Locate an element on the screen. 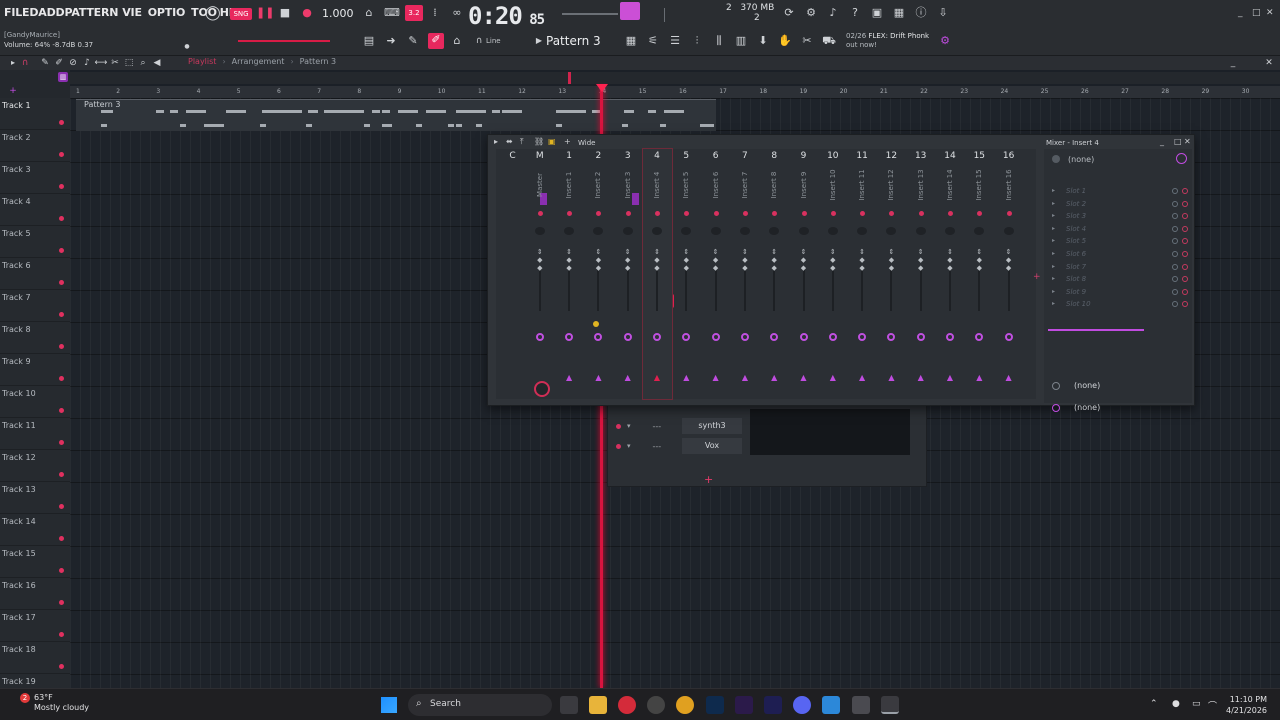 The image size is (1280, 720). info-icon: ⓘ is located at coordinates (921, 13).